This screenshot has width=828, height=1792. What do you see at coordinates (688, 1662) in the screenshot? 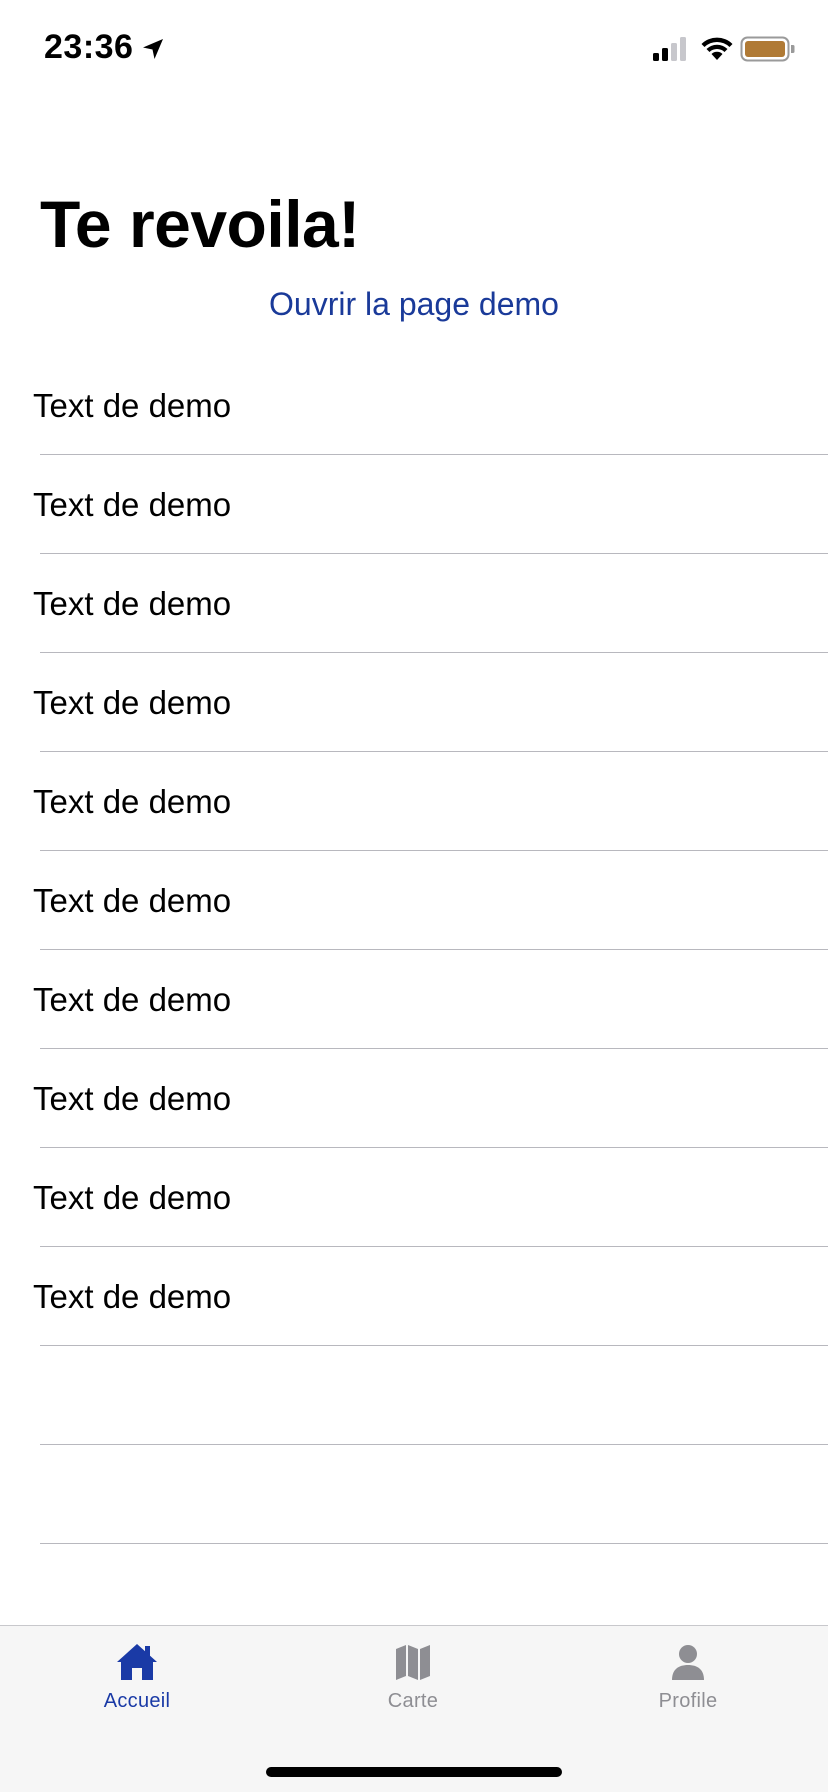
I see `person-icon` at bounding box center [688, 1662].